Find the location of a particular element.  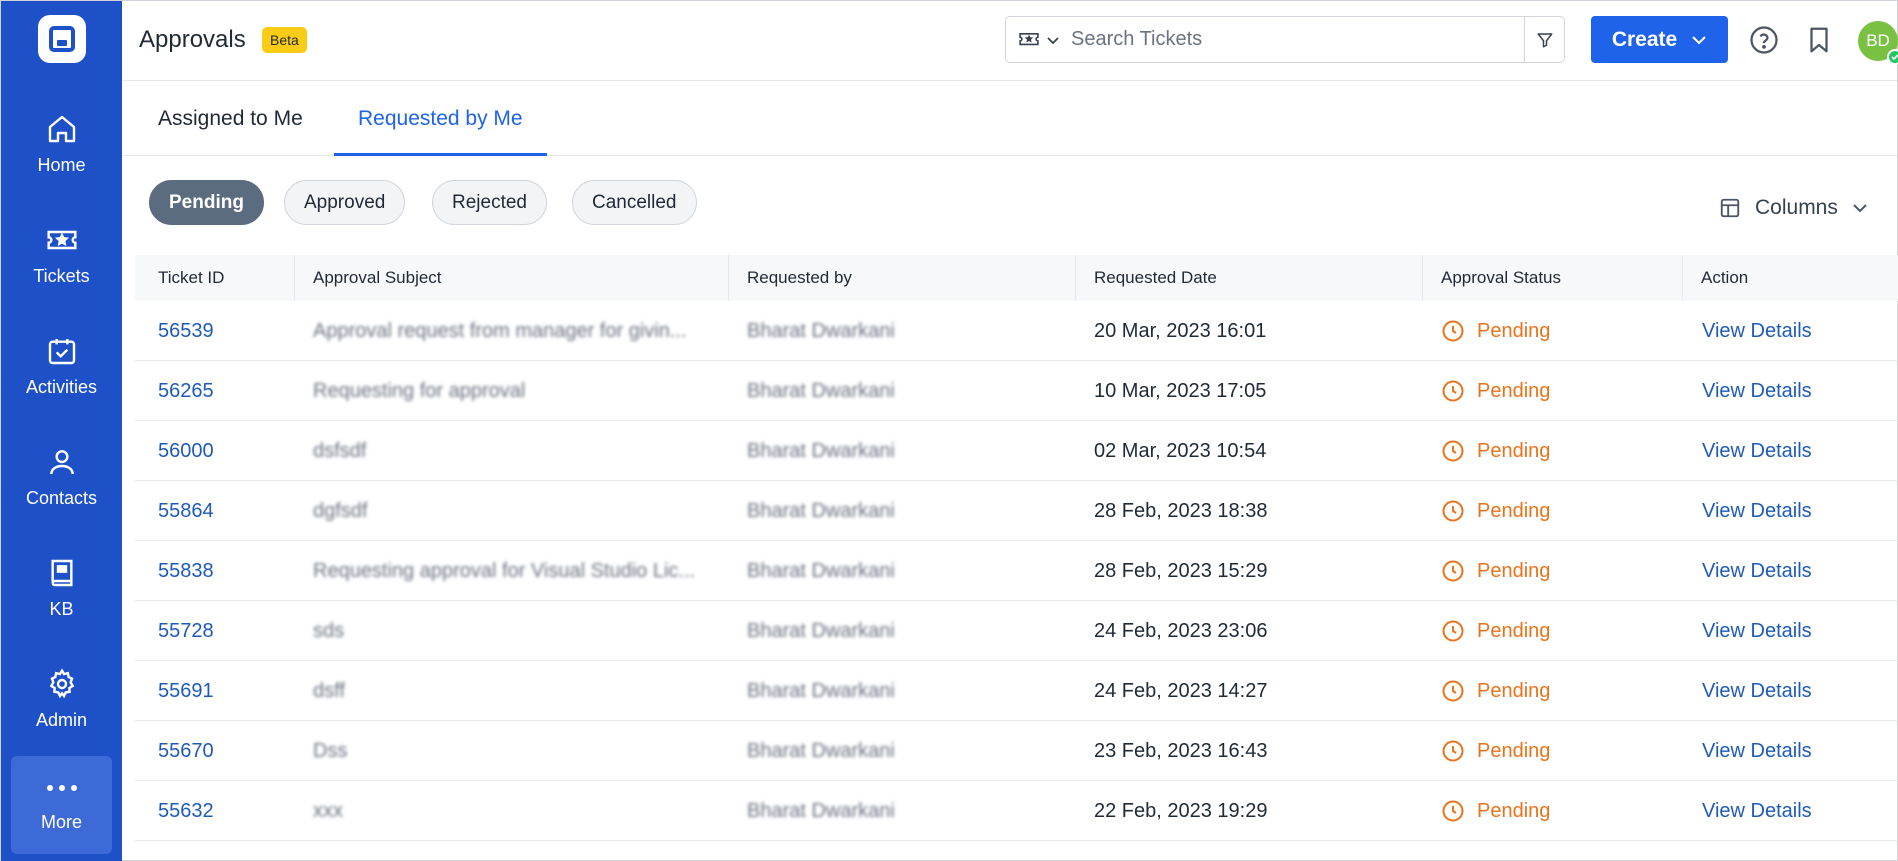

filter-chip-approved: Approved is located at coordinates (345, 202).